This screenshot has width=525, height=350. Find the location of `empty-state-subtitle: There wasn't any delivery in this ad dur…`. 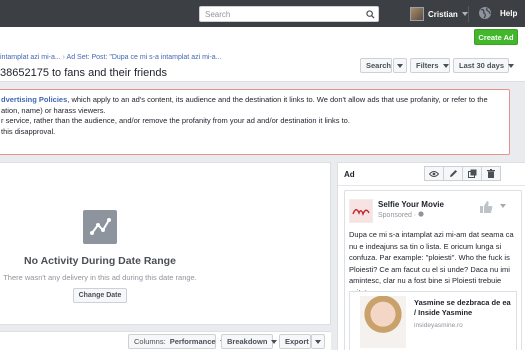

empty-state-subtitle: There wasn't any delivery in this ad dur… is located at coordinates (100, 277).